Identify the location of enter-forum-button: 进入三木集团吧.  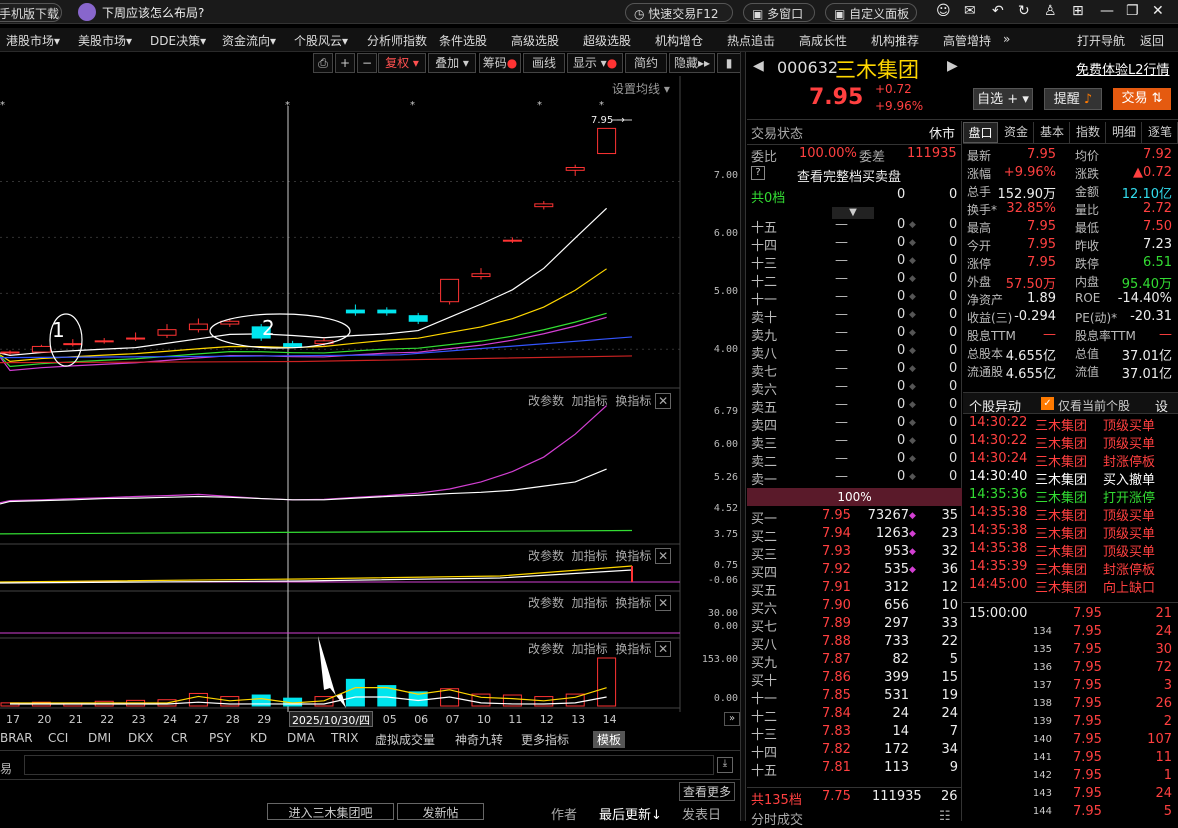
(330, 811).